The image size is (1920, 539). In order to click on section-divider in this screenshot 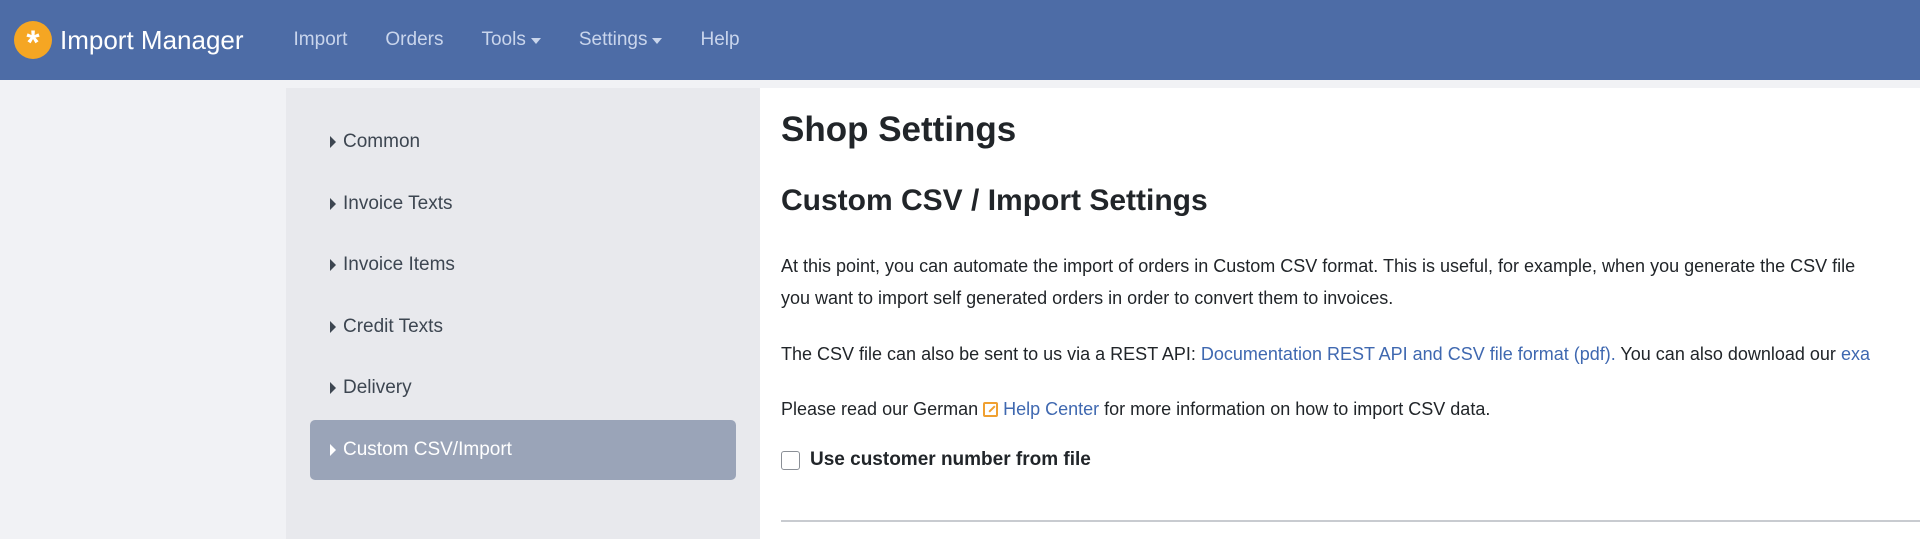, I will do `click(1350, 521)`.